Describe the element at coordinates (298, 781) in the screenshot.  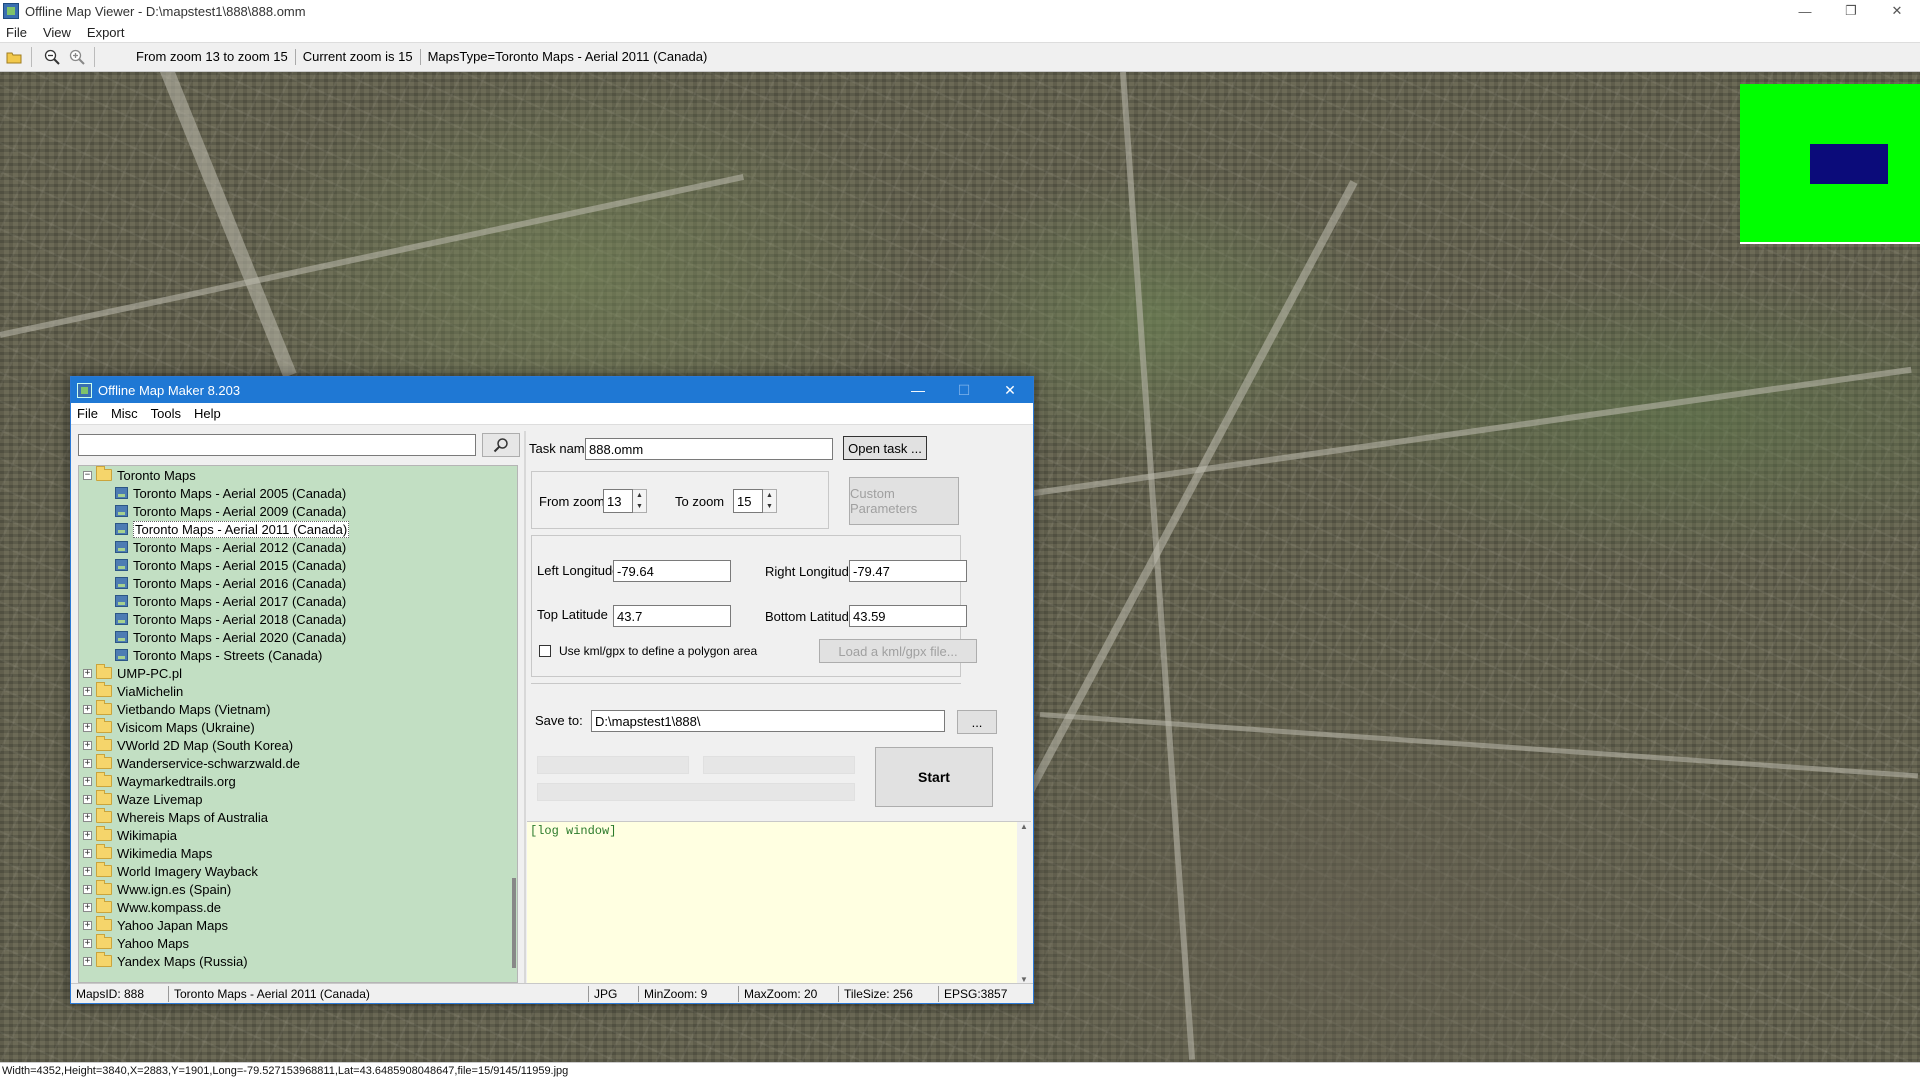
I see `tree-folder-item: + Waymarkedtrails.org` at that location.